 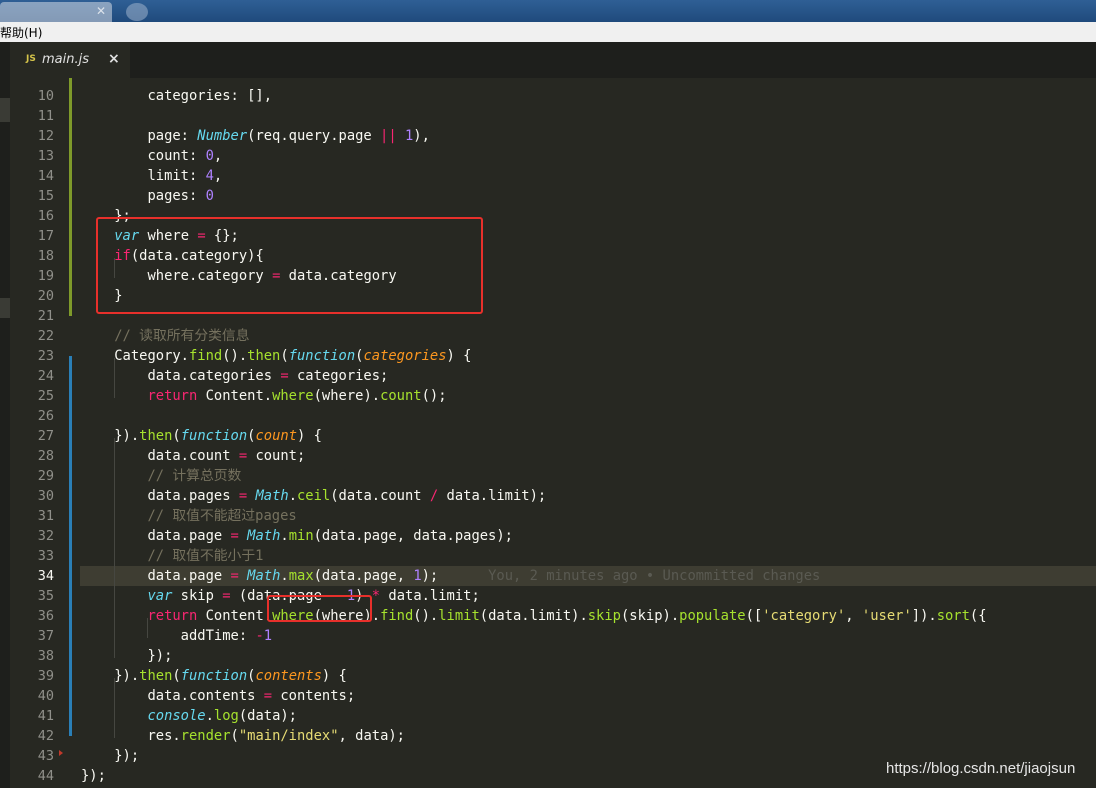 I want to click on code-token: where, so click(x=293, y=396).